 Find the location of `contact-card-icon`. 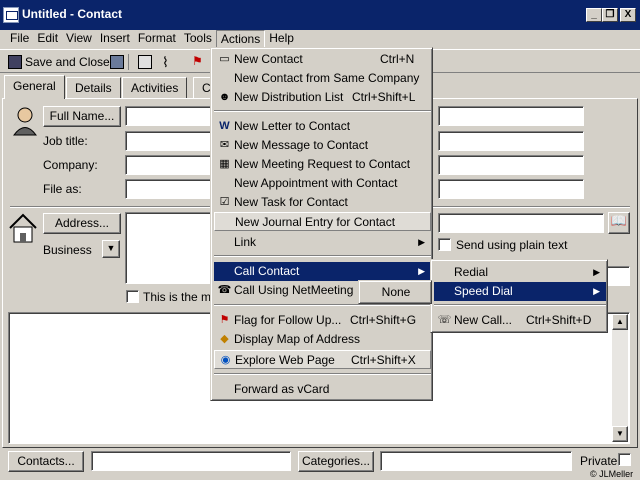

contact-card-icon is located at coordinates (11, 15).